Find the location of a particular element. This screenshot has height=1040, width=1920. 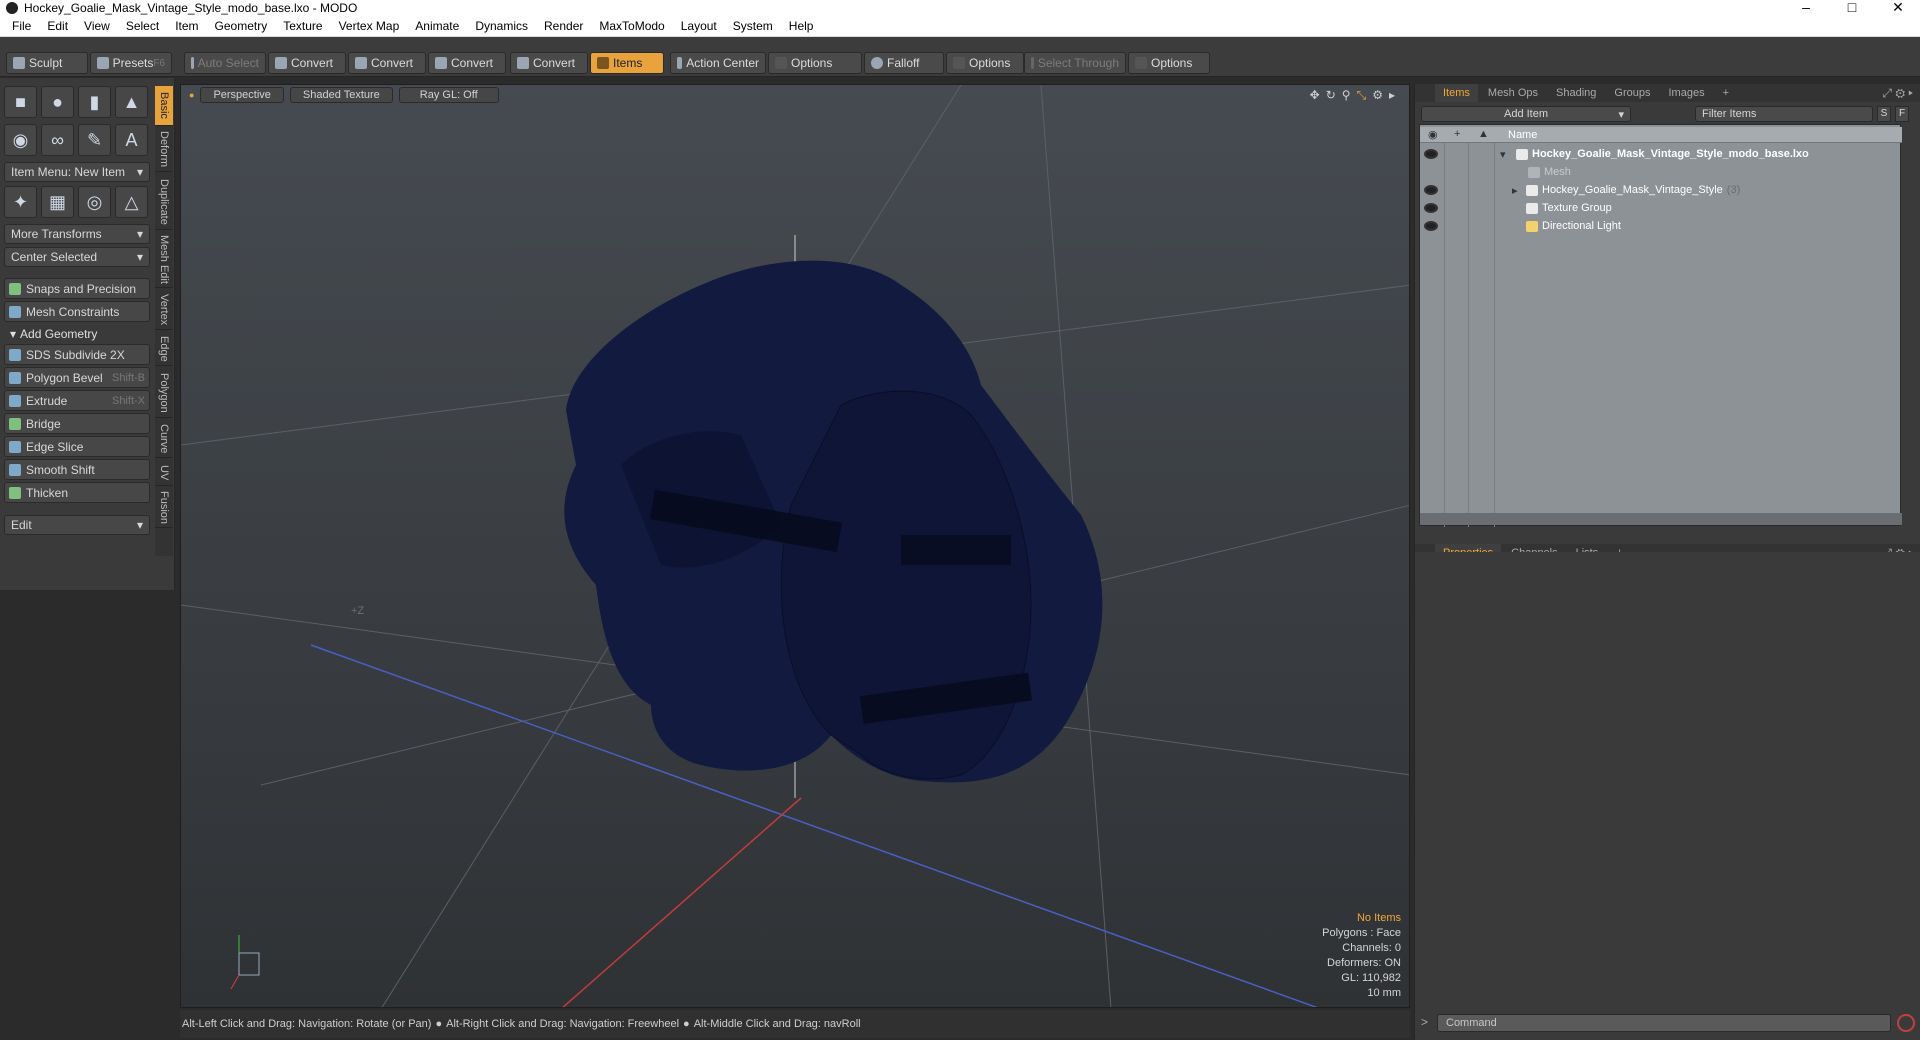

tab-polygon: Polygon is located at coordinates (164, 393).